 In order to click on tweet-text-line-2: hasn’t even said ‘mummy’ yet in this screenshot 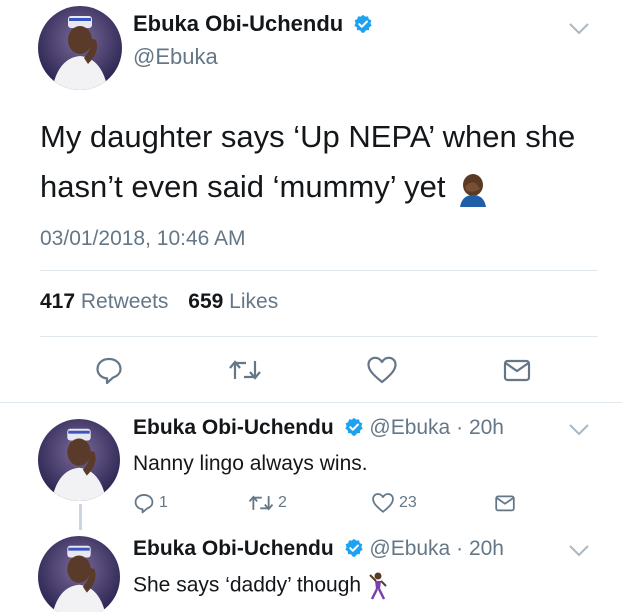, I will do `click(243, 186)`.